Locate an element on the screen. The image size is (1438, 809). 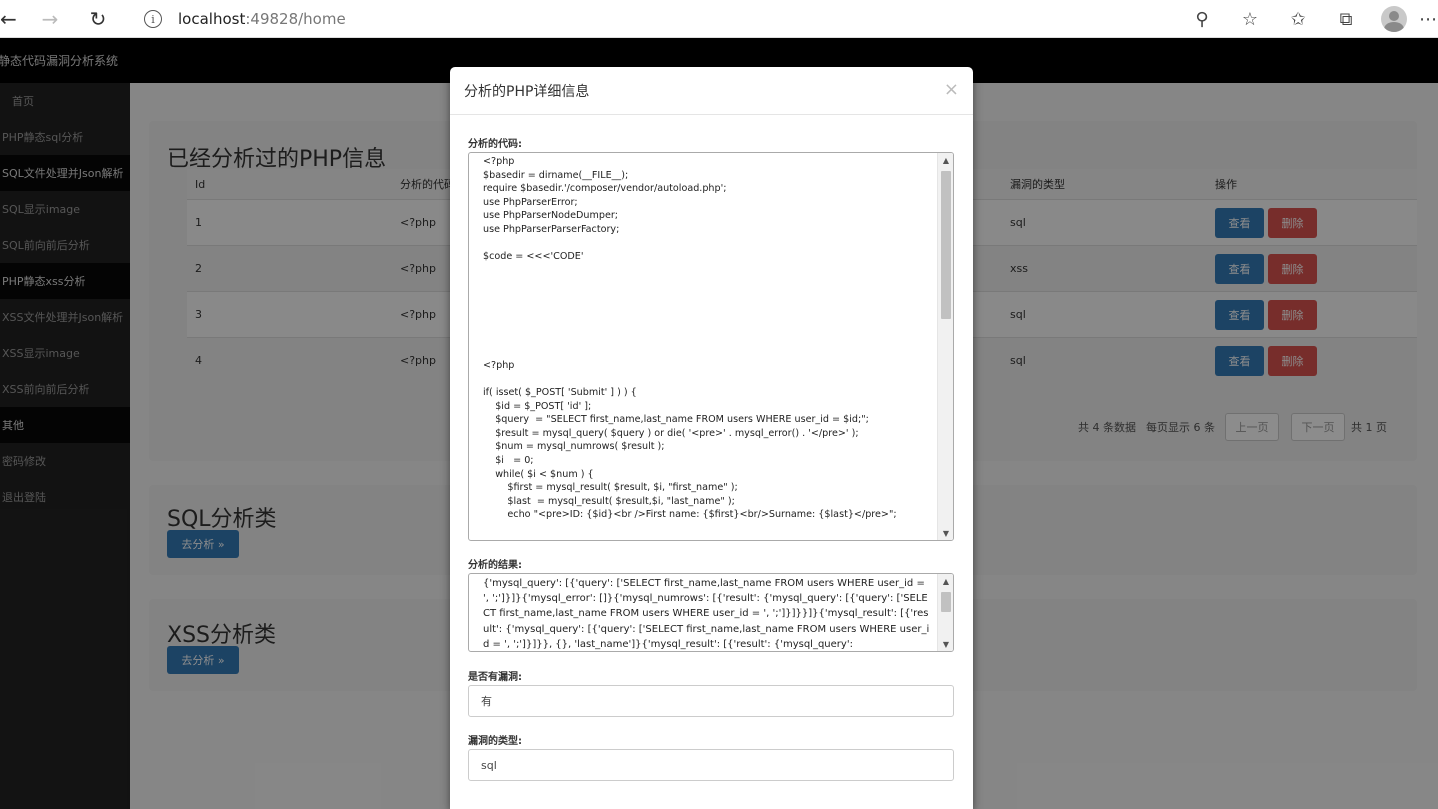
more-icon: ⋯ is located at coordinates (1428, 19).